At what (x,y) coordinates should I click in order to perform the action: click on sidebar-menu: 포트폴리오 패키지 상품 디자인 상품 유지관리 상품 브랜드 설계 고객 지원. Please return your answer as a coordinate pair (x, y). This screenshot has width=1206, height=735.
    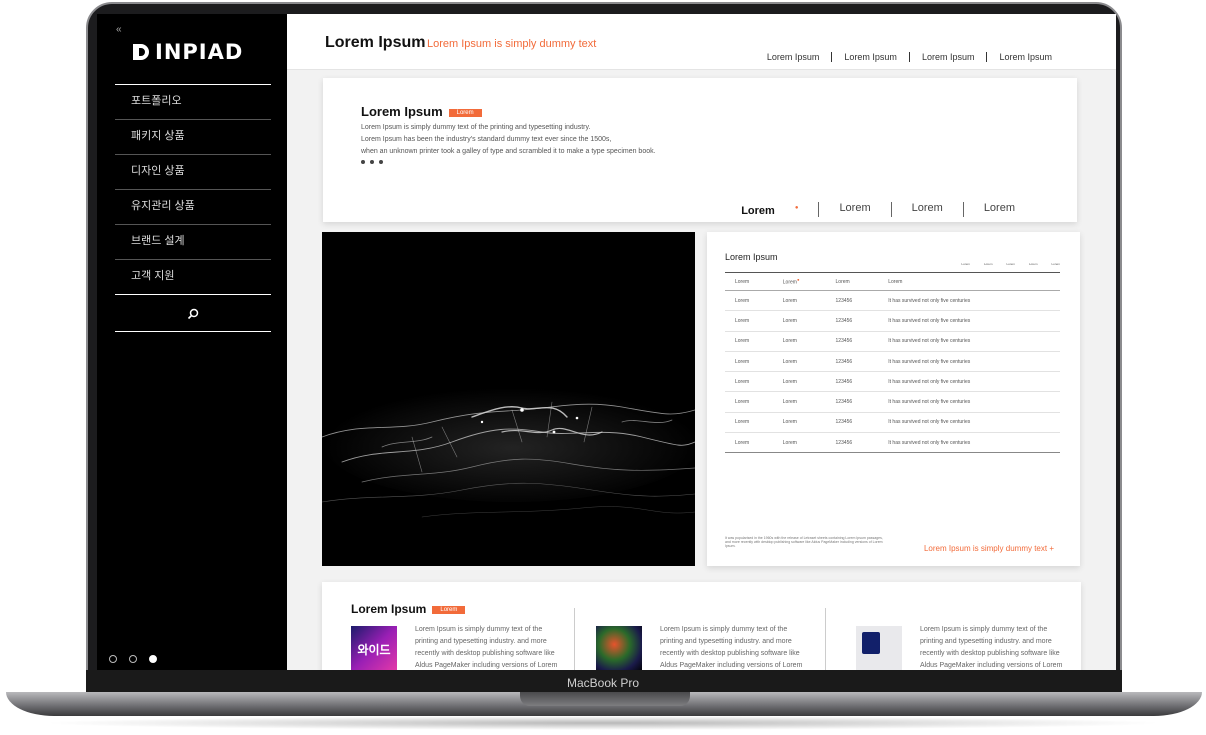
    Looking at the image, I should click on (193, 189).